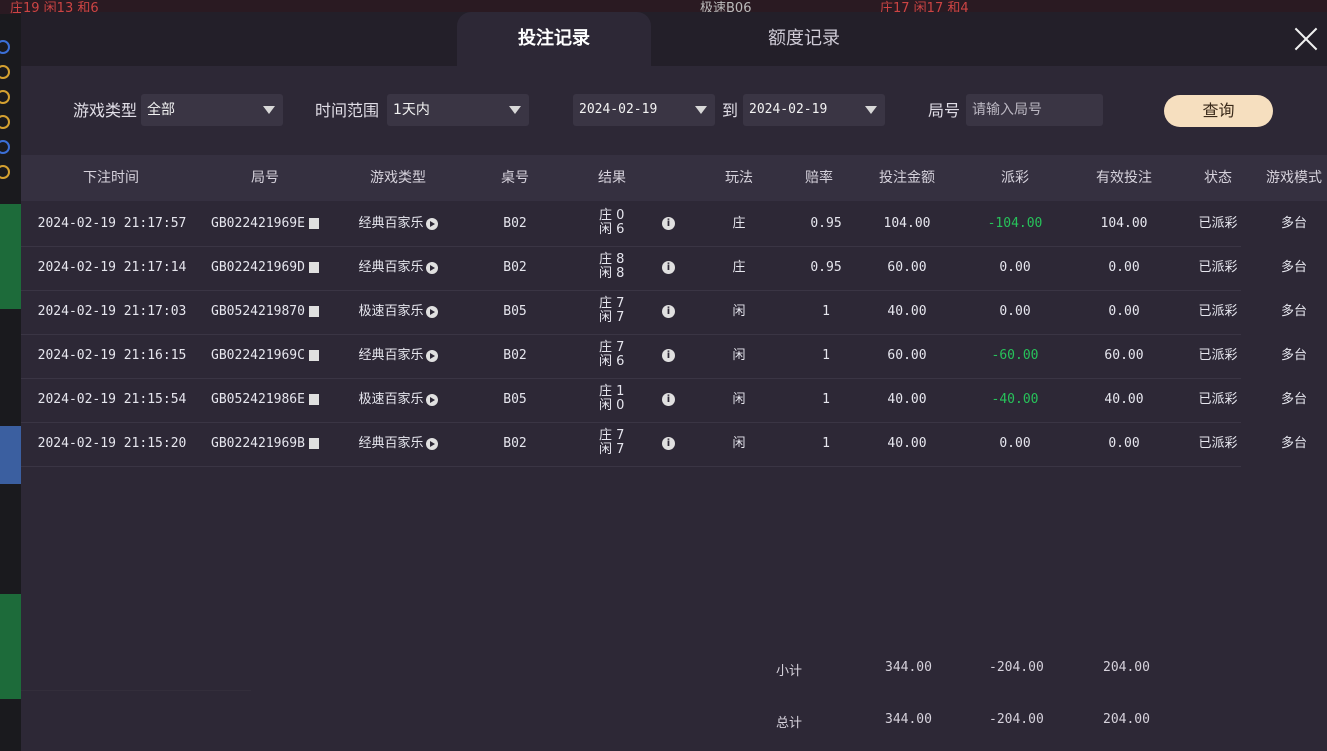  Describe the element at coordinates (1306, 39) in the screenshot. I see `close-icon` at that location.